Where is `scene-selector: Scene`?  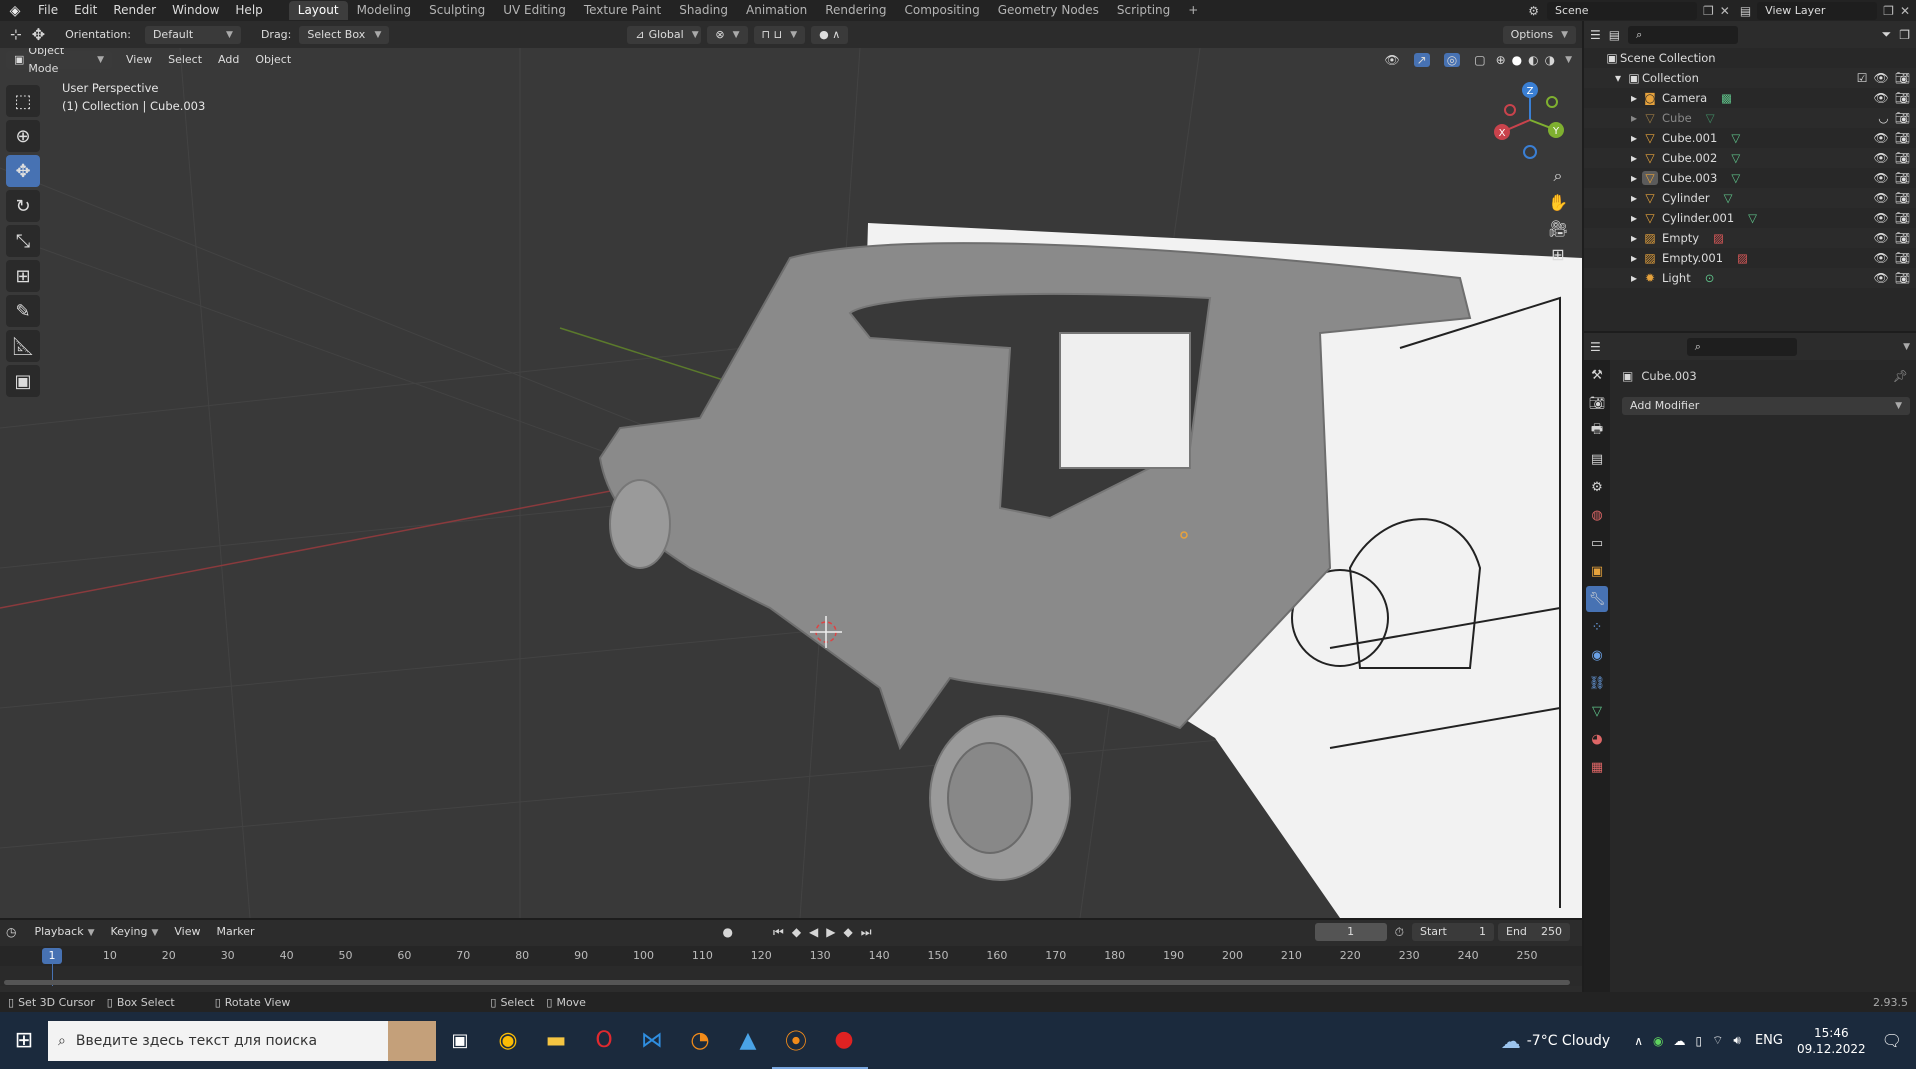
scene-selector: Scene is located at coordinates (1622, 10).